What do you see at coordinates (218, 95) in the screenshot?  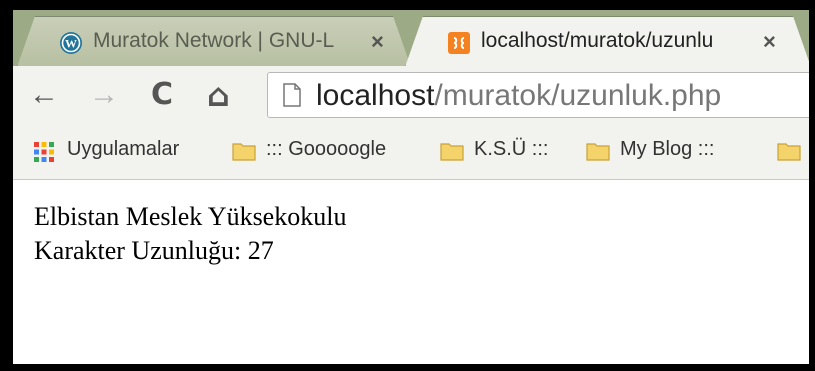 I see `home-button: ⌂` at bounding box center [218, 95].